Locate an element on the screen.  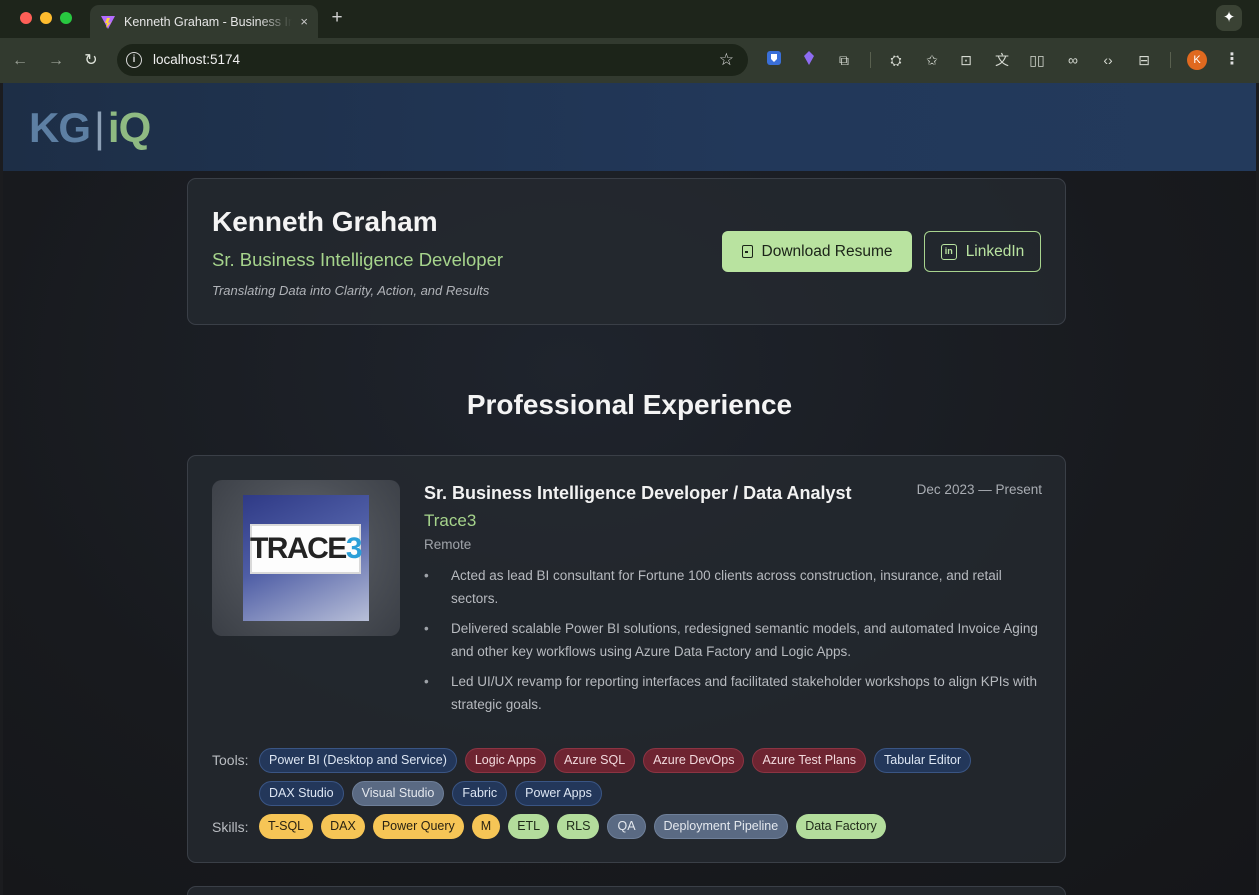
code-icon: ‹› is located at coordinates (1108, 60).